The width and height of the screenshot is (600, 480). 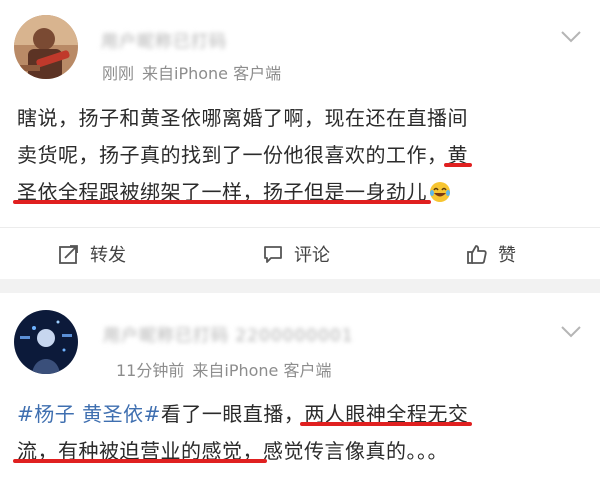 I want to click on post-text-line: 卖货呢，扬子真的找到了一份他很喜欢的工作，黄, so click(x=302, y=155).